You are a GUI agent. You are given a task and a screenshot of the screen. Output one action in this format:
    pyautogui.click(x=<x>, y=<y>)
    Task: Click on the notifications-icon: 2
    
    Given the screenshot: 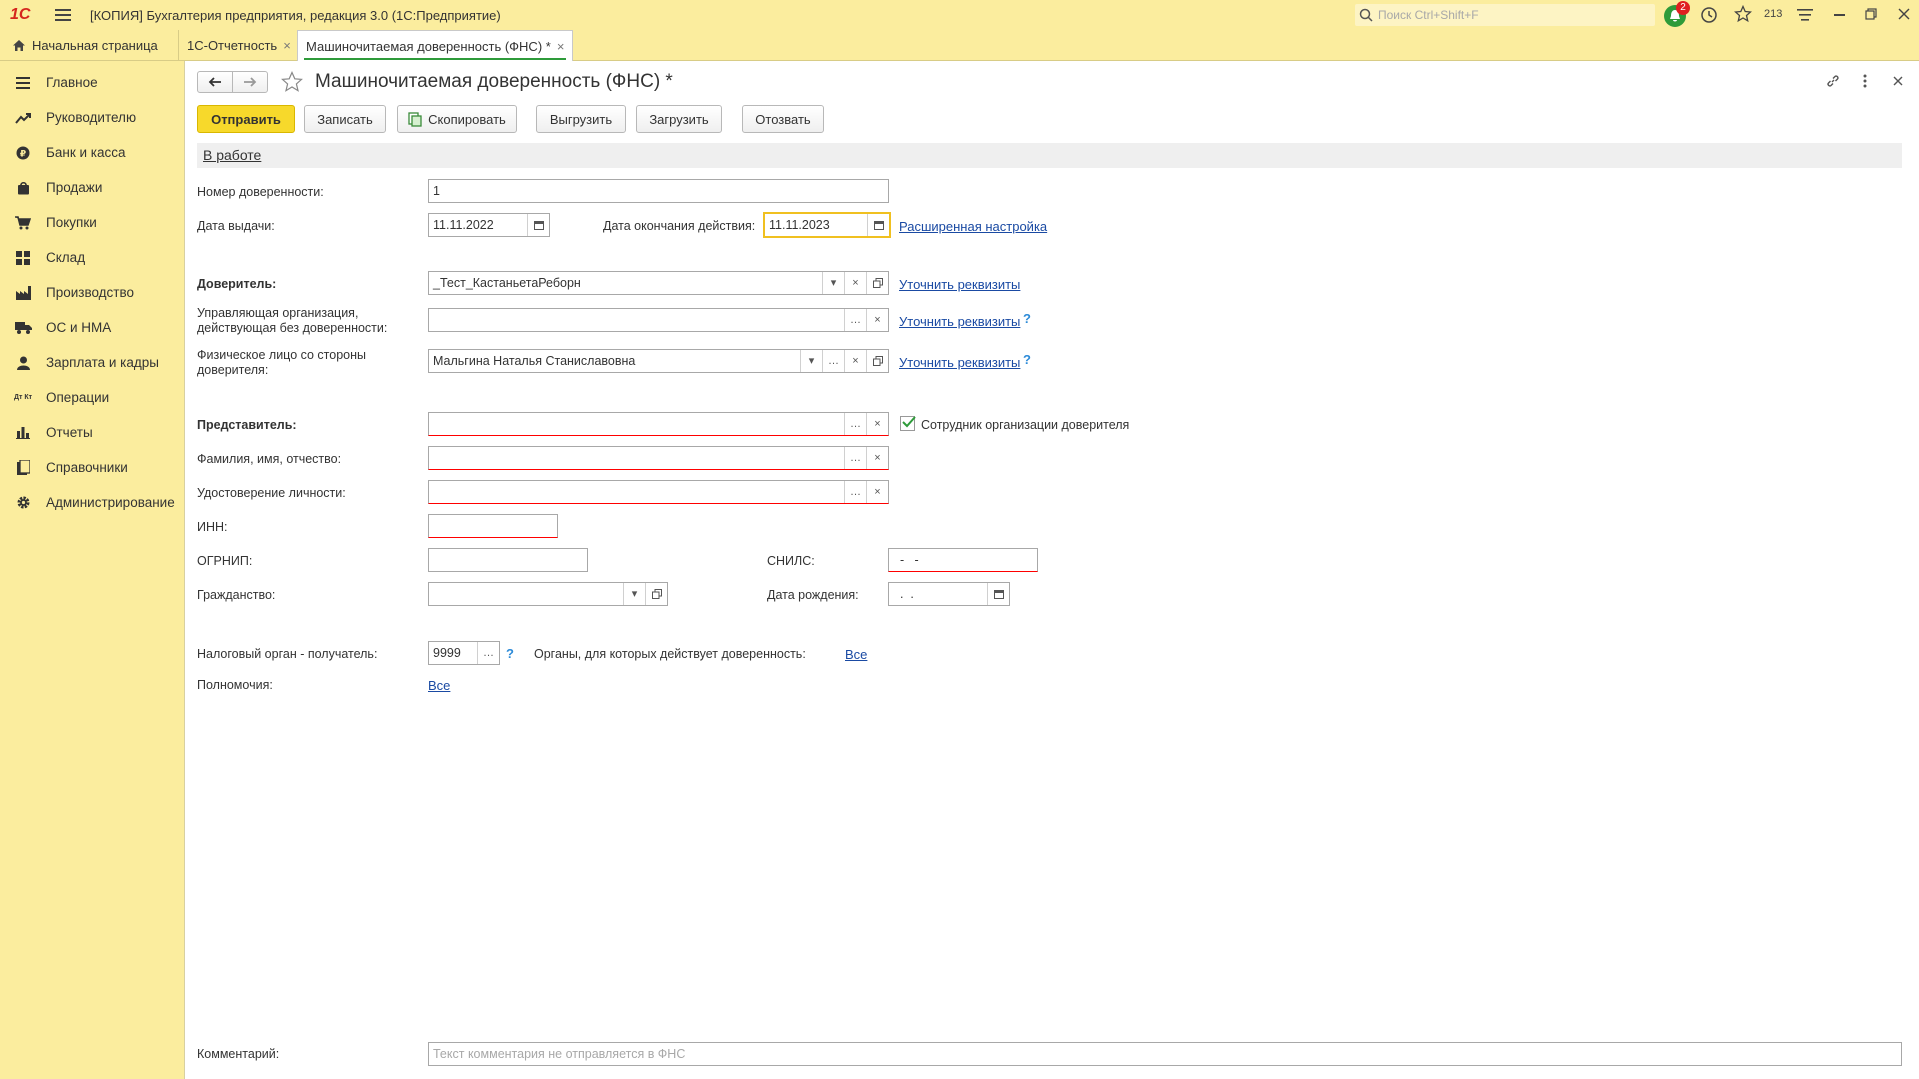 What is the action you would take?
    pyautogui.click(x=1677, y=14)
    